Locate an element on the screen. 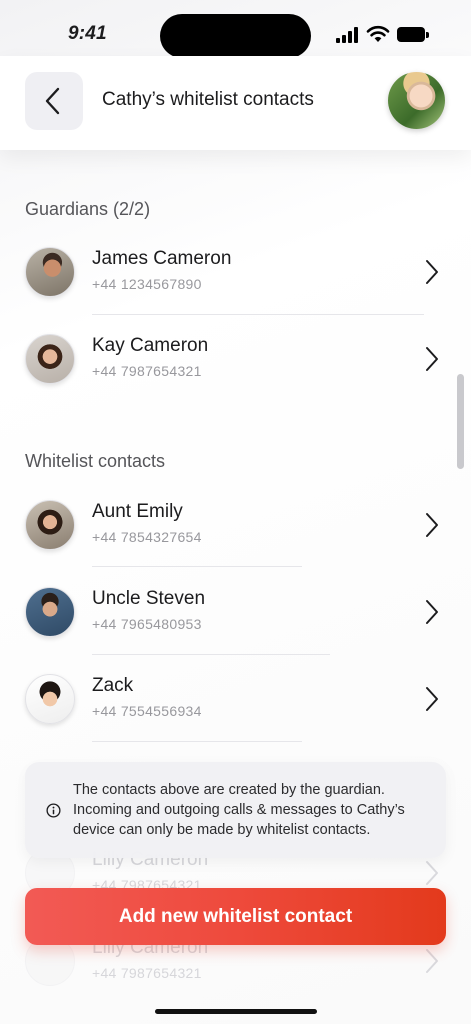  whitelist-contact-row: Aunt Emily +44 7854327654 is located at coordinates (235, 524).